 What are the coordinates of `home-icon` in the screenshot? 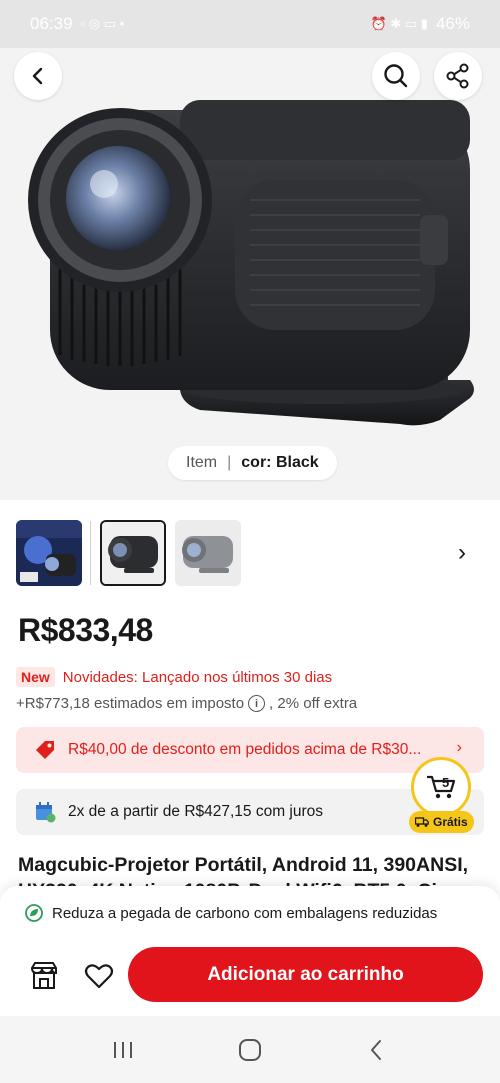 It's located at (249, 1049).